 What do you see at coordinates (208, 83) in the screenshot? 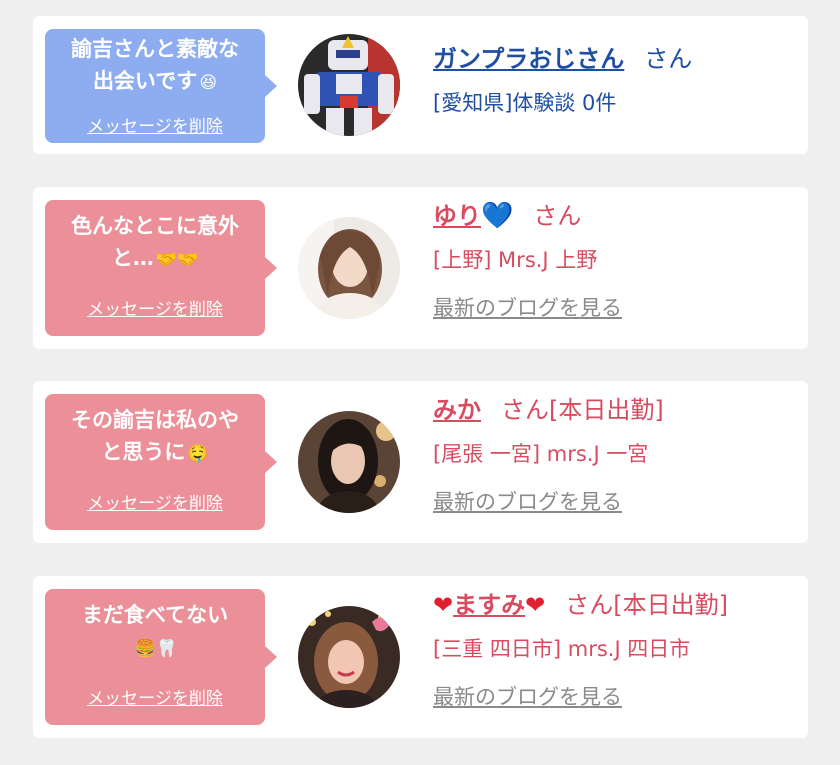
I see `message-emoji: 😆` at bounding box center [208, 83].